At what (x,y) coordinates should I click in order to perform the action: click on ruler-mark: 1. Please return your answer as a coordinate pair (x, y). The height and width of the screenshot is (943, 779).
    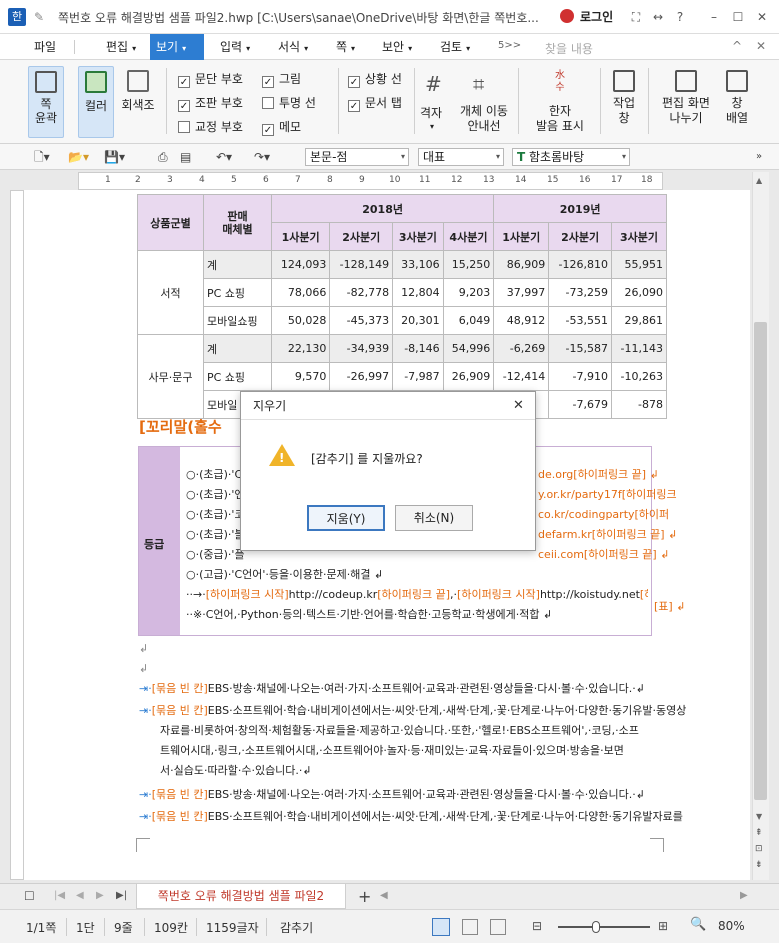
    Looking at the image, I should click on (108, 180).